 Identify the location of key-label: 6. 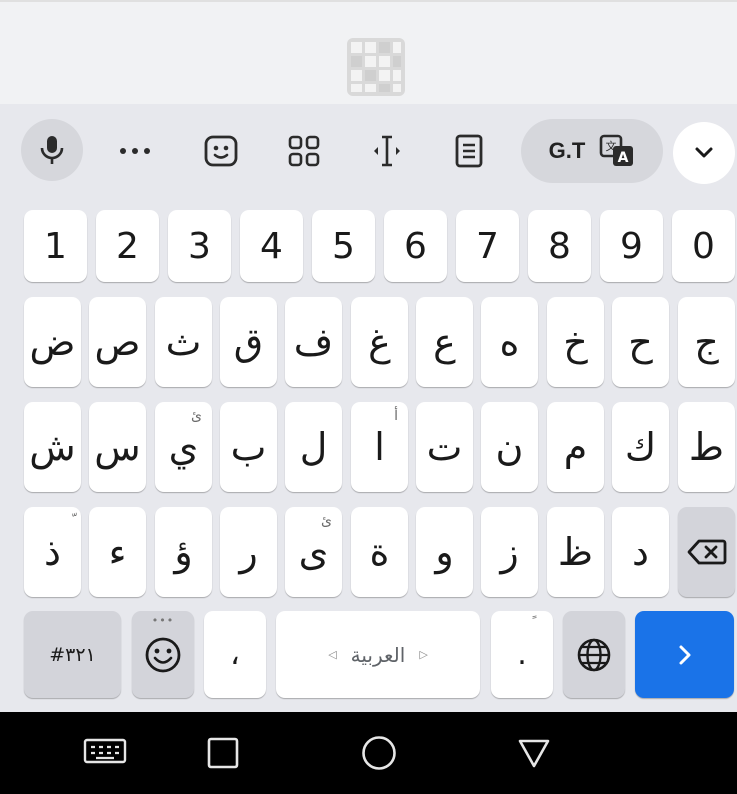
(415, 246).